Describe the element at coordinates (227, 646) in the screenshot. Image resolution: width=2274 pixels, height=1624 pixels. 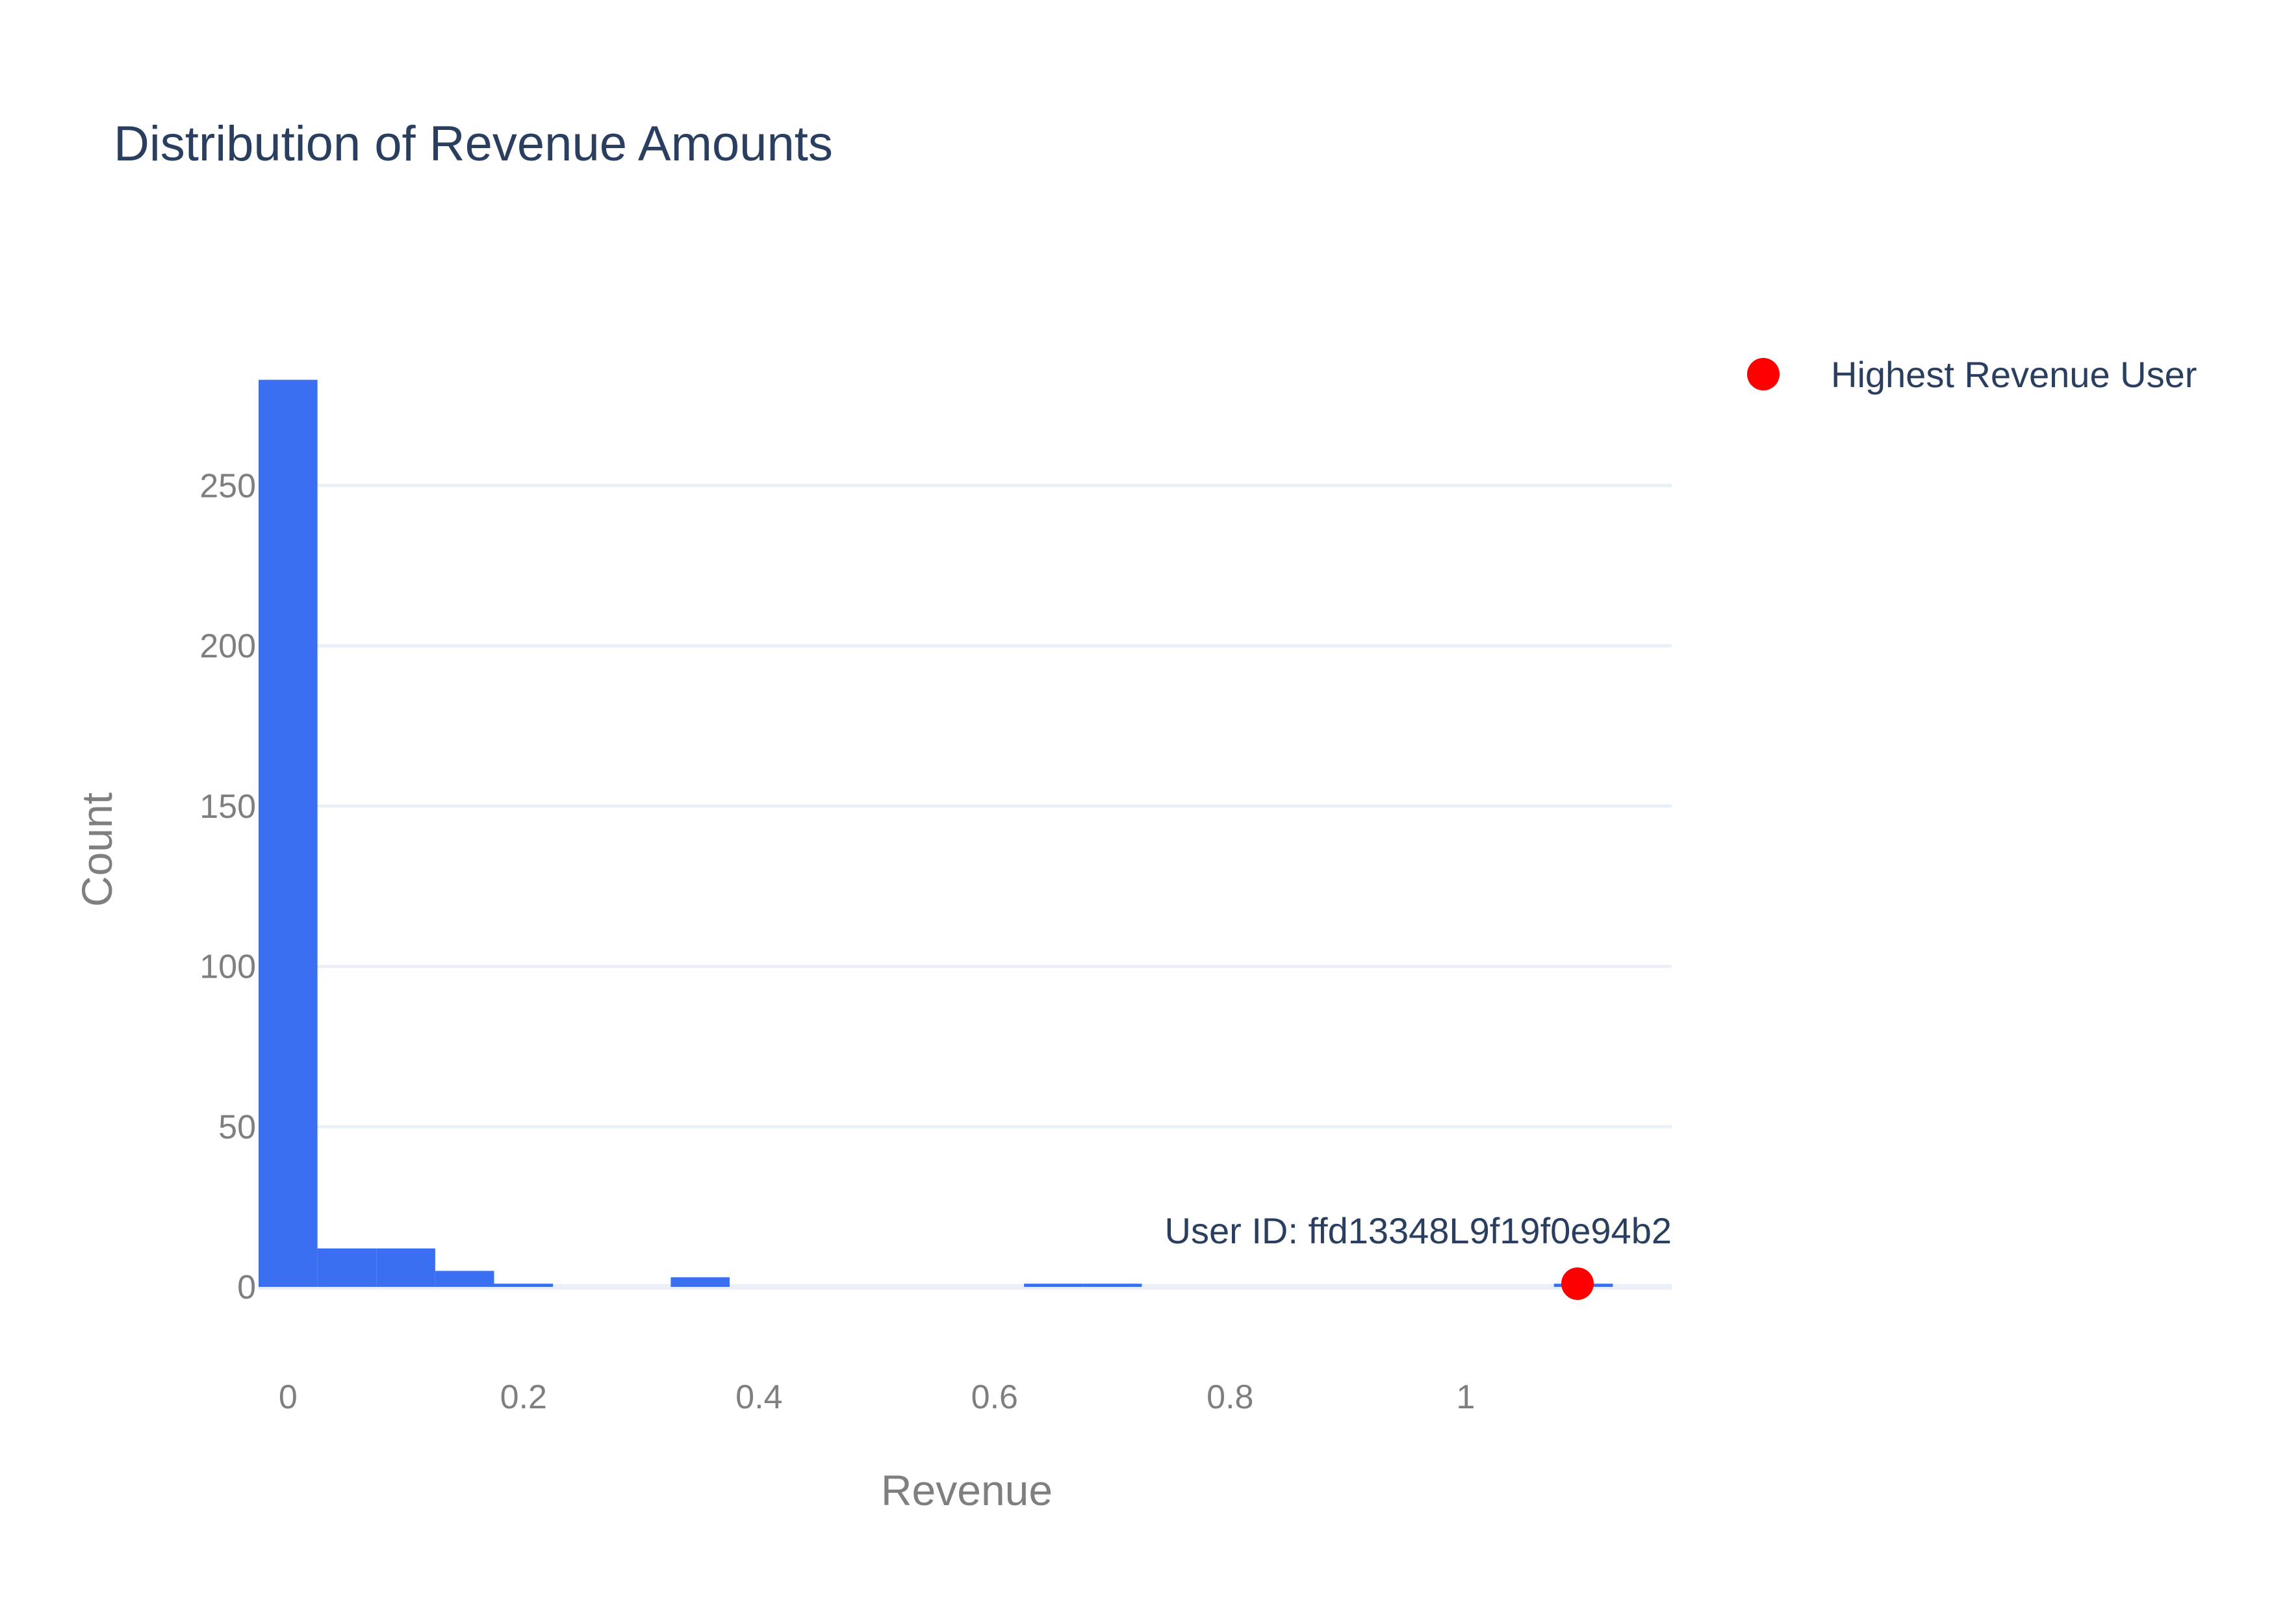
I see `y-tick-label-4: 200` at that location.